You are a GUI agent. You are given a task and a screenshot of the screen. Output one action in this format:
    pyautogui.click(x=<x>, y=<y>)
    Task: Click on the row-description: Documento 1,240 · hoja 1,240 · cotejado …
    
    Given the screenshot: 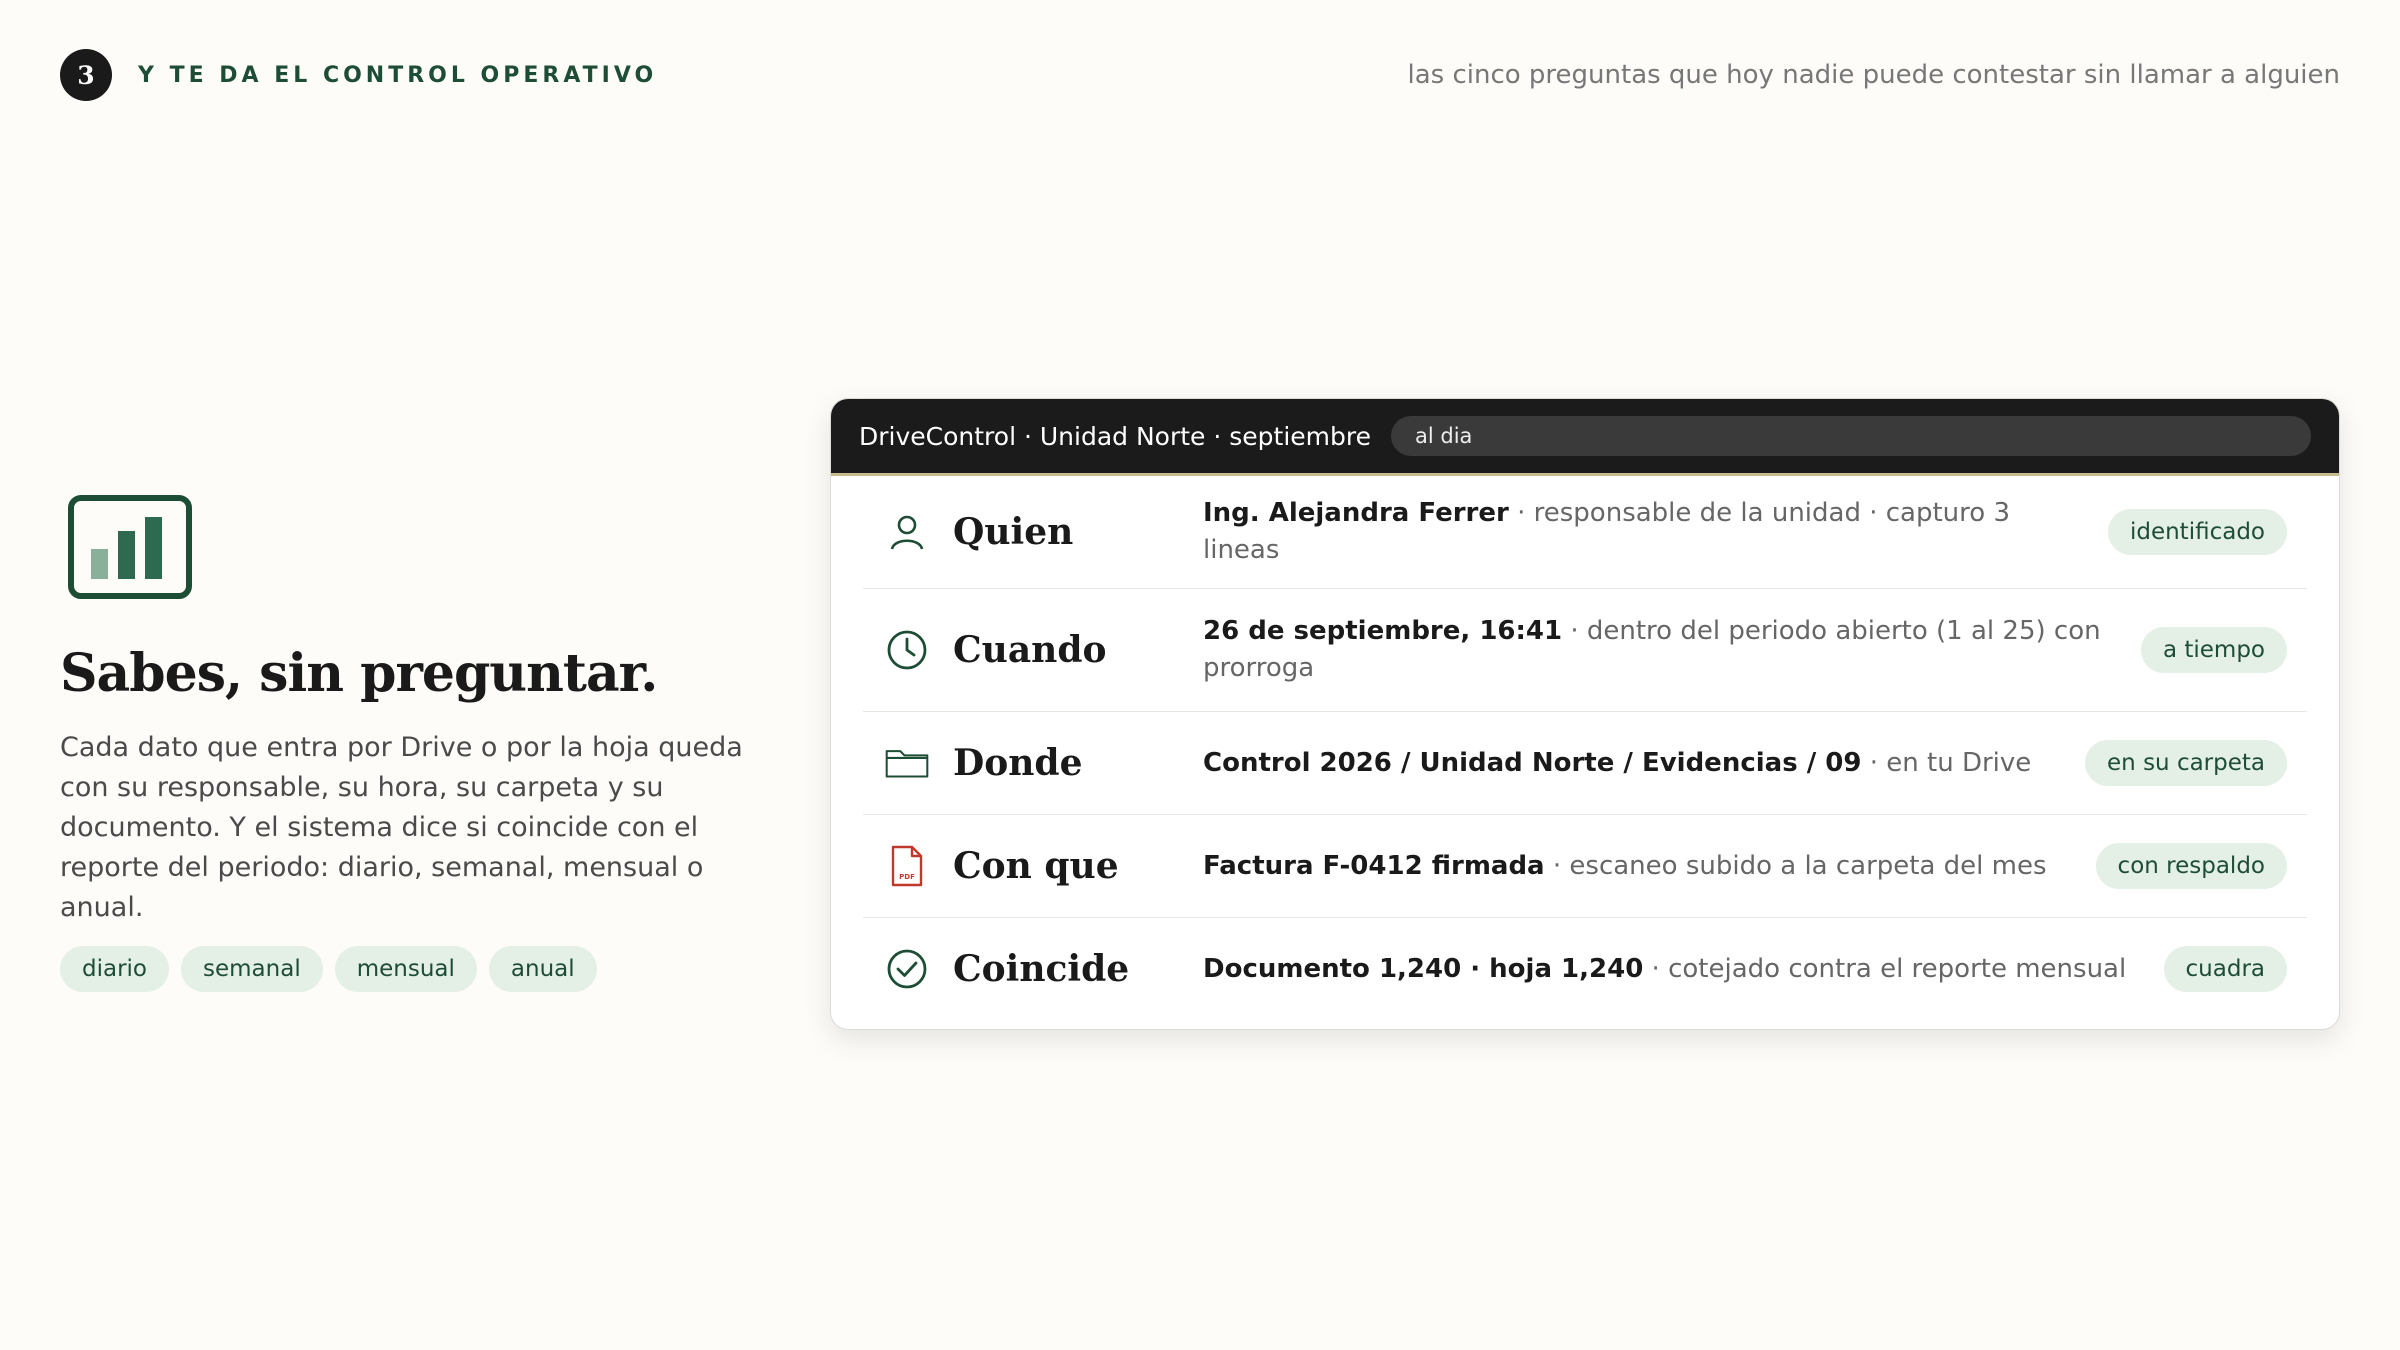 What is the action you would take?
    pyautogui.click(x=1683, y=969)
    